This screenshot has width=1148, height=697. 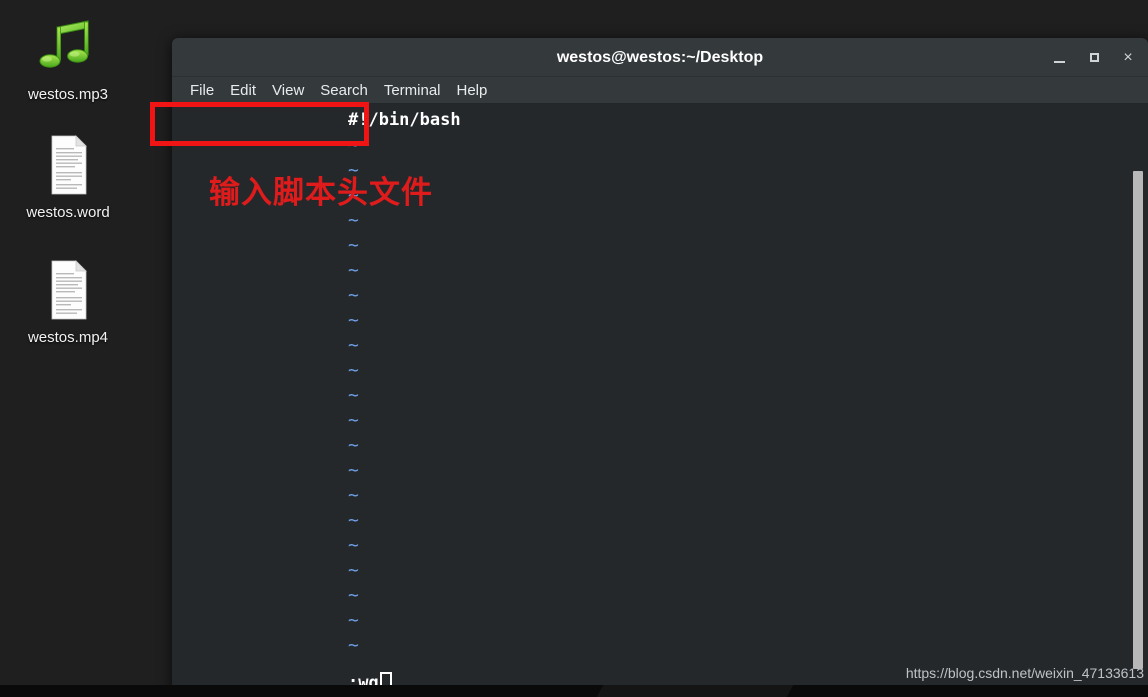 I want to click on minimize-button, so click(x=1059, y=58).